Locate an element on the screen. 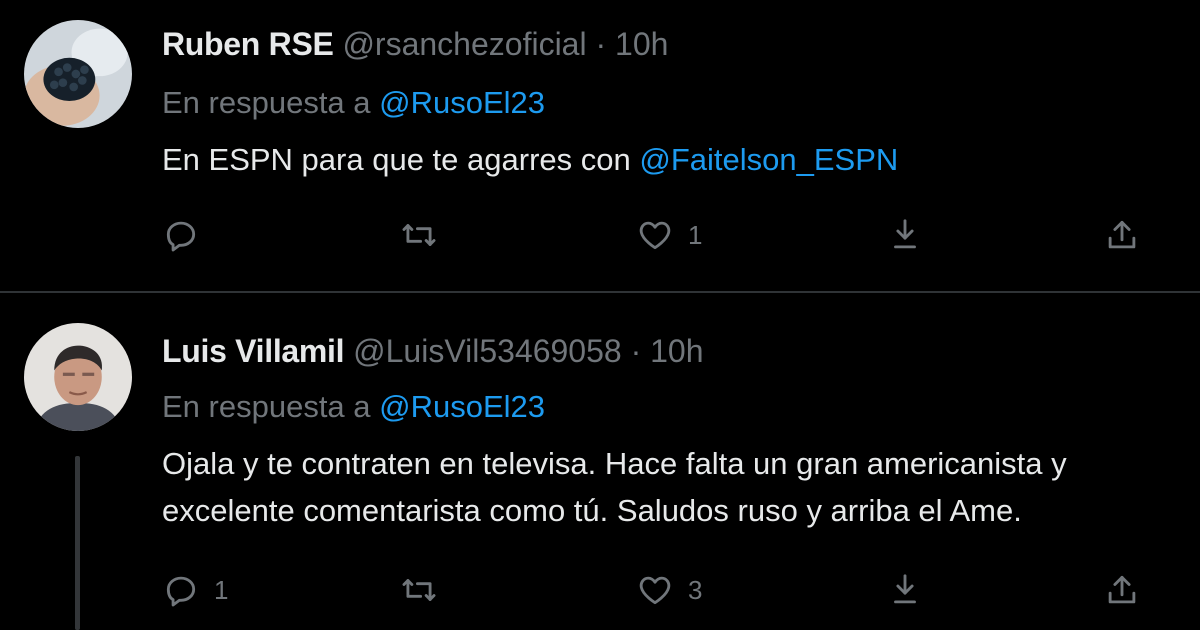  tweet-actions: 1 is located at coordinates (662, 235).